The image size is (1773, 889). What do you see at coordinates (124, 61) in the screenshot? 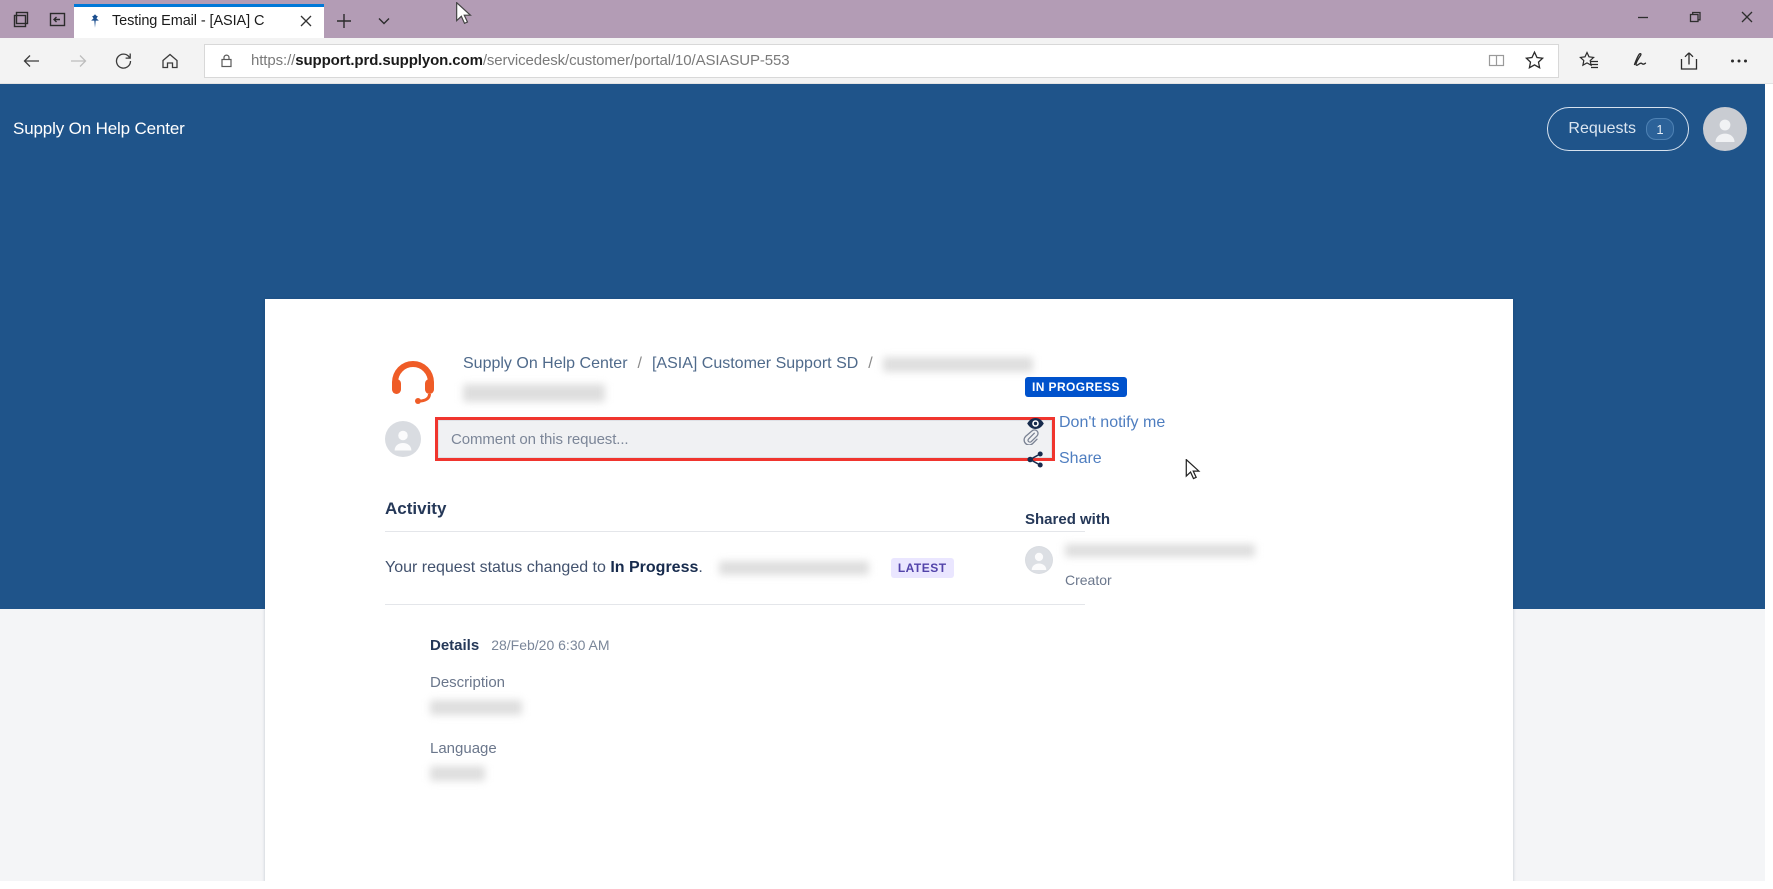
I see `refresh-button` at bounding box center [124, 61].